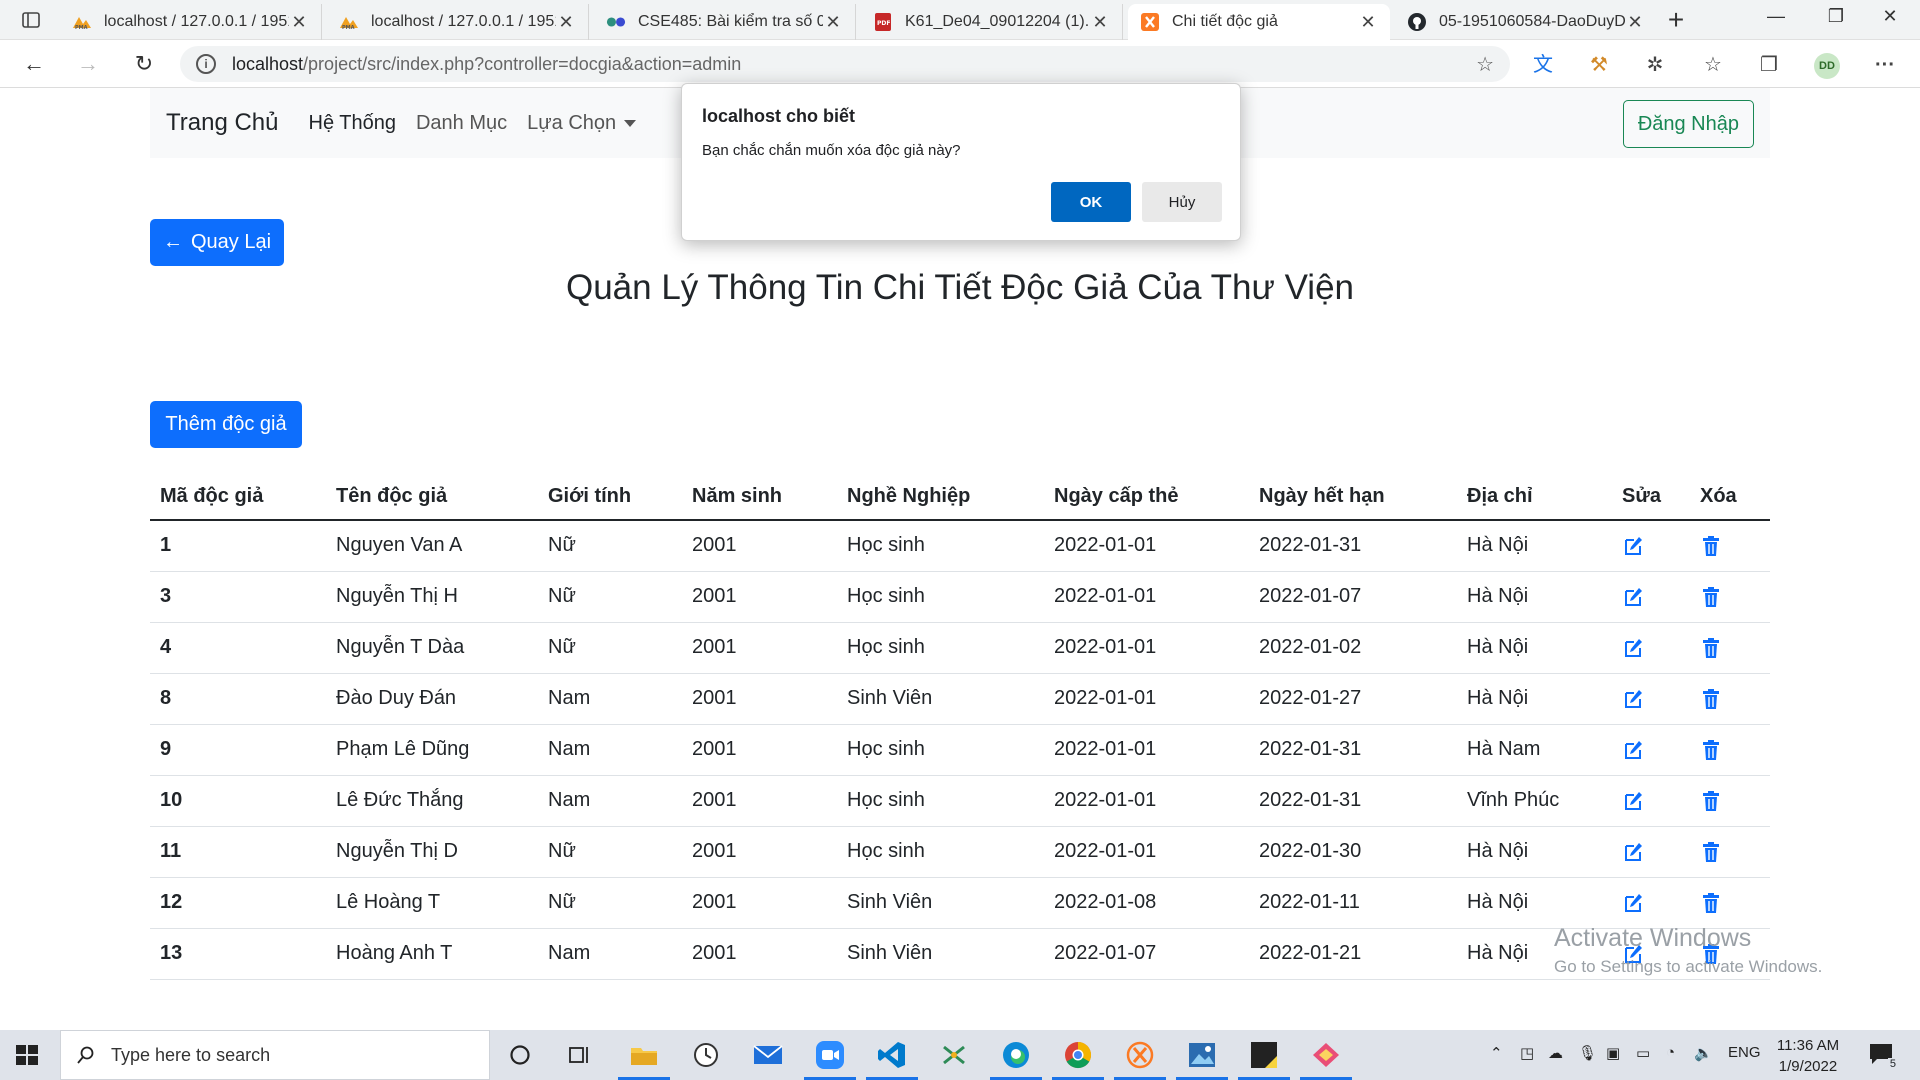  I want to click on chrome-icon, so click(1078, 1059).